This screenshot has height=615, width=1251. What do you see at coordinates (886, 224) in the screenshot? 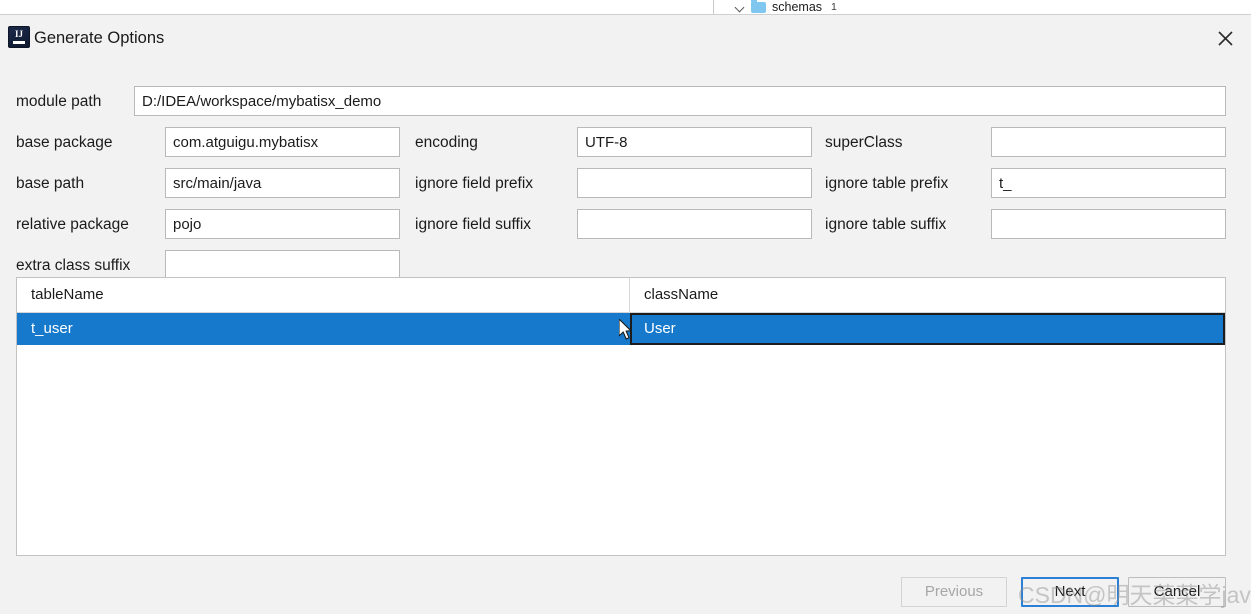
I see `label-ignore-table-suffix: ignore table suffix` at bounding box center [886, 224].